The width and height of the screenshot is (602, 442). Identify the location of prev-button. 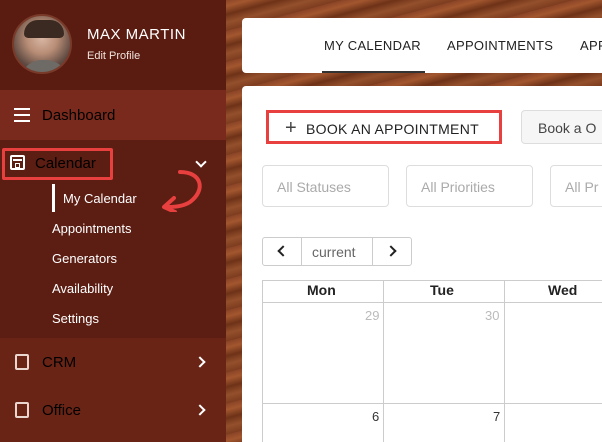
(282, 251).